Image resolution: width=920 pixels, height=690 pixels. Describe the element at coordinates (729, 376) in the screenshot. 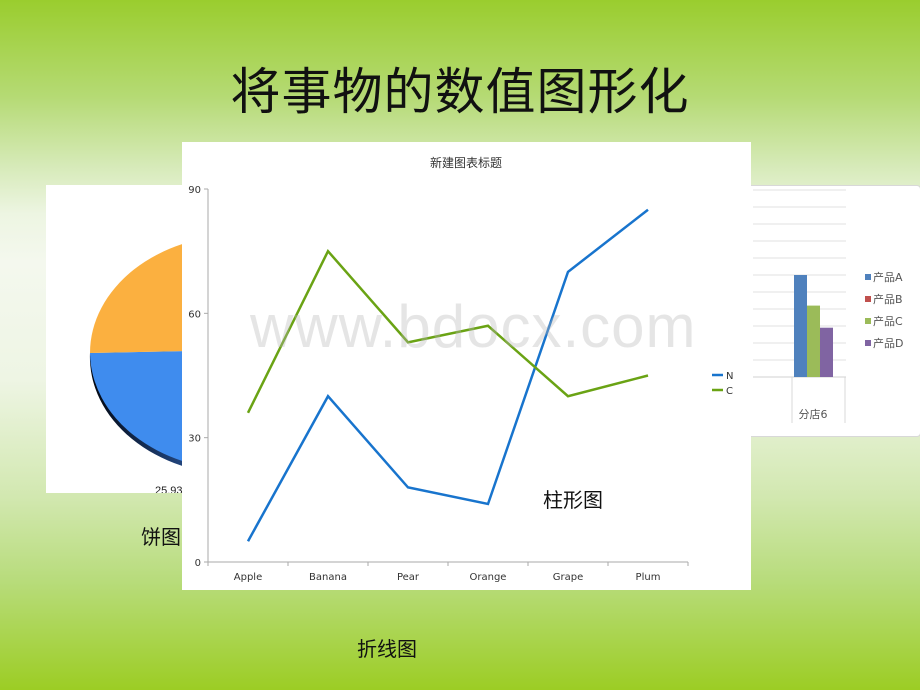

I see `legend-label: N` at that location.